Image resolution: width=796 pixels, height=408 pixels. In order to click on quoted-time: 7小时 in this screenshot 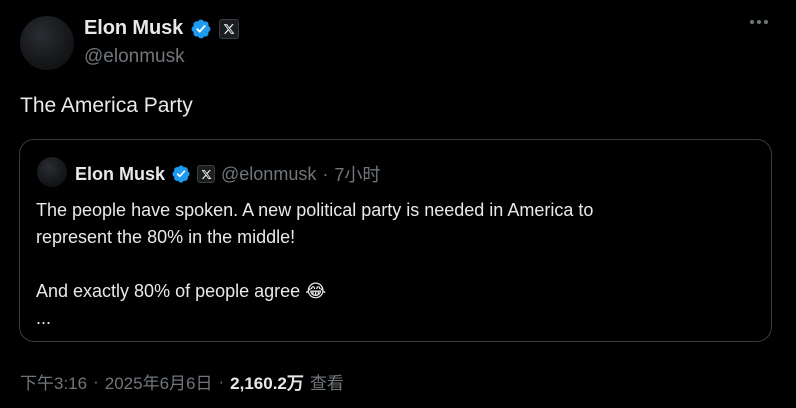, I will do `click(357, 174)`.